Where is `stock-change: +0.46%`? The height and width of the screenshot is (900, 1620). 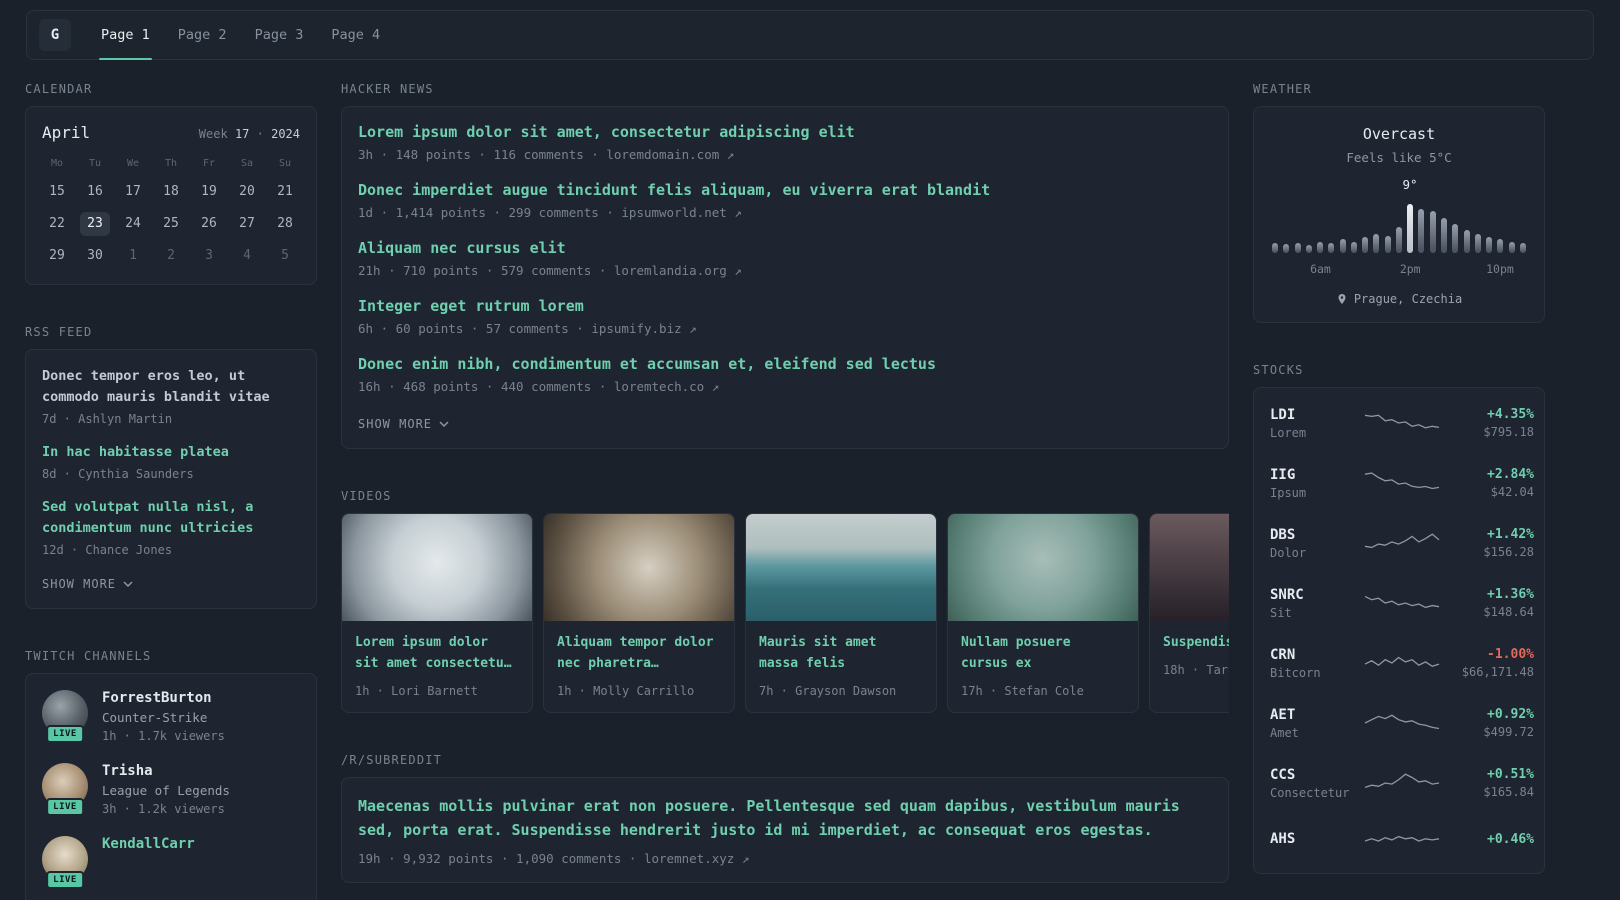 stock-change: +0.46% is located at coordinates (1510, 839).